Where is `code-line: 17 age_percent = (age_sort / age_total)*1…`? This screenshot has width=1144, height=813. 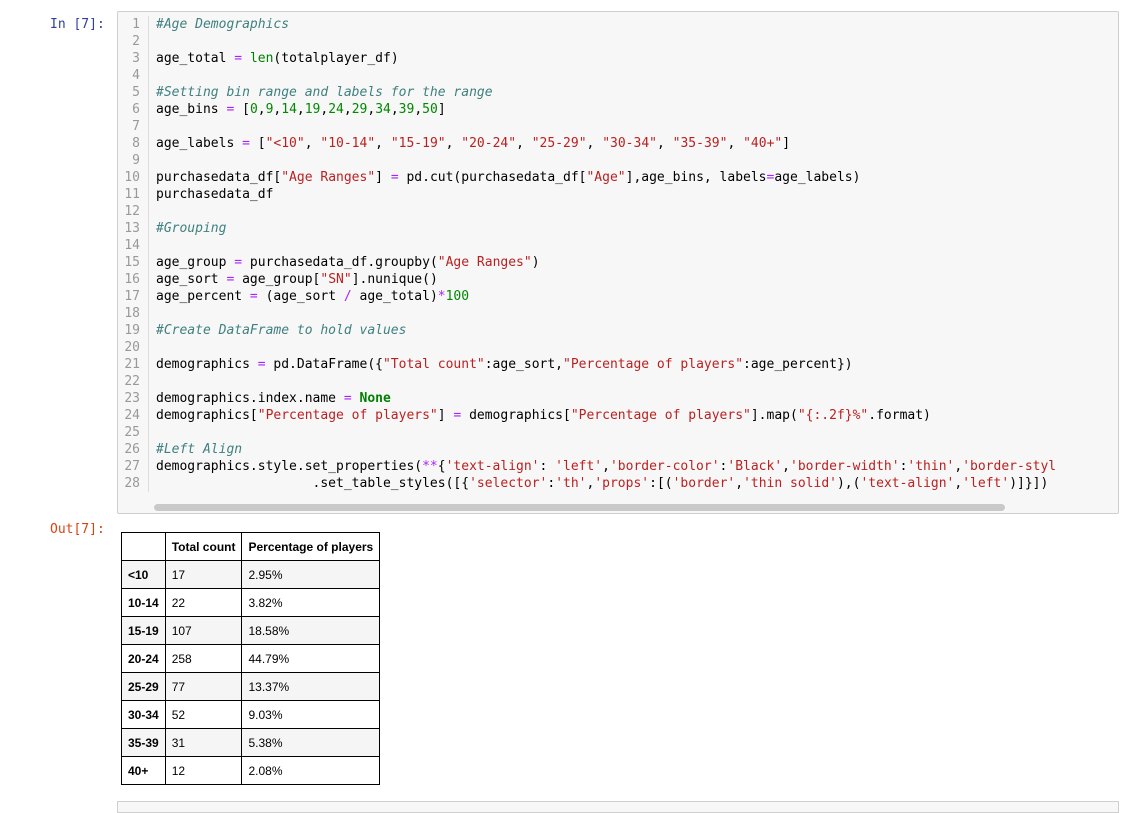 code-line: 17 age_percent = (age_sort / age_total)*1… is located at coordinates (618, 296).